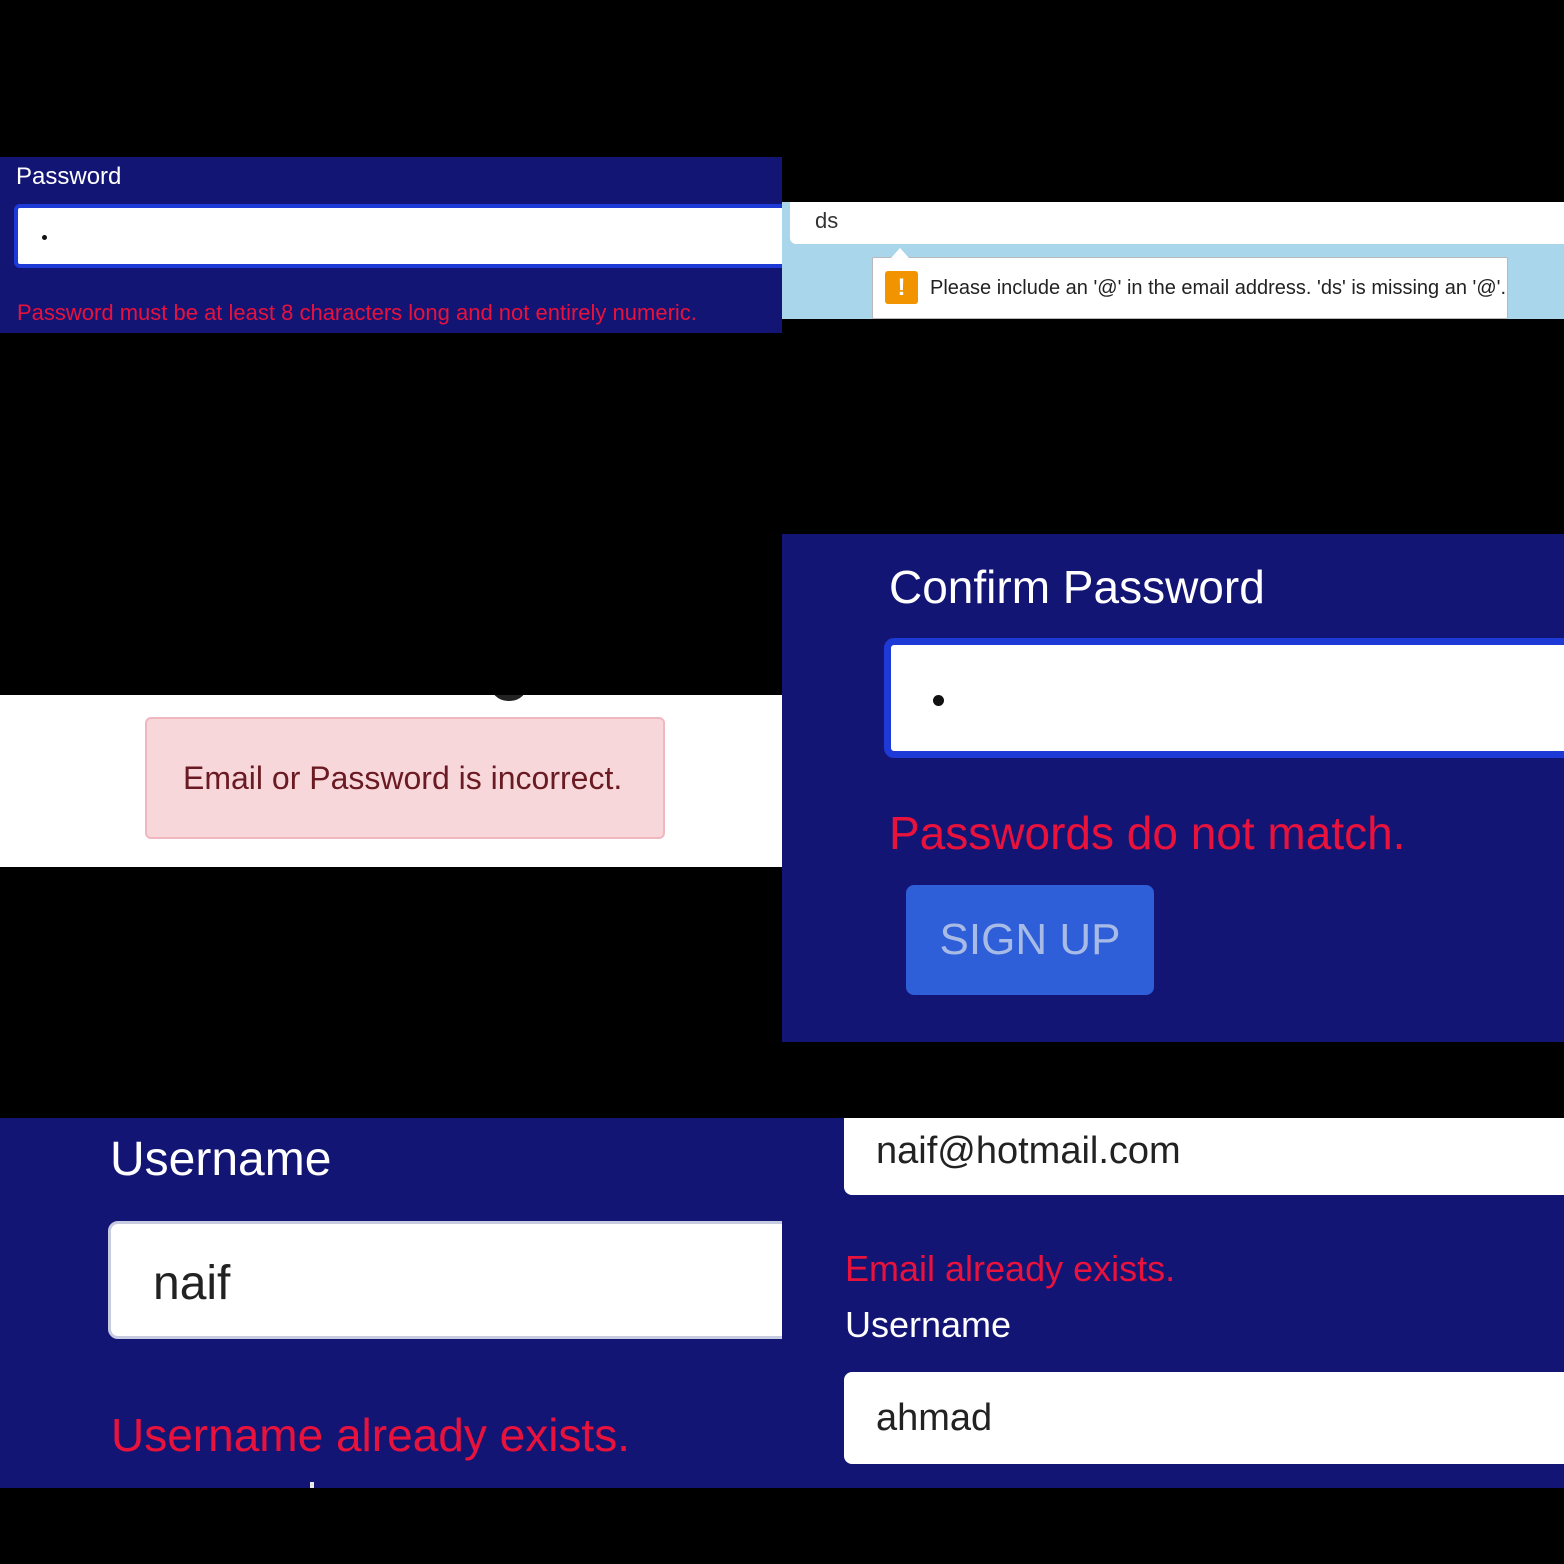 The width and height of the screenshot is (1564, 1564). I want to click on login-error-panel: Email or Password is incorrect., so click(391, 781).